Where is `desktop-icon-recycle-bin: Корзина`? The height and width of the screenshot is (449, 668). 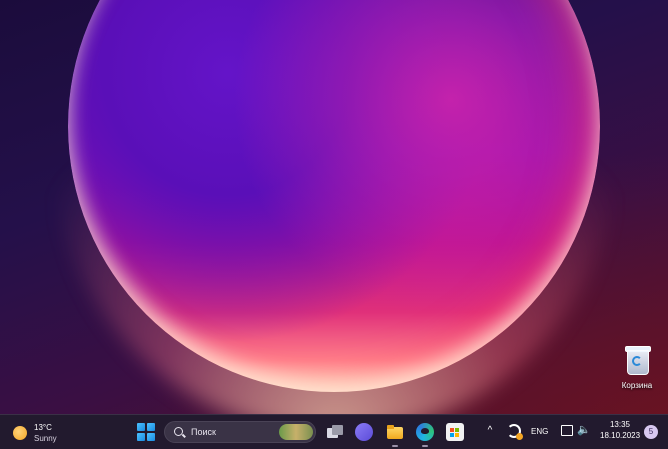 desktop-icon-recycle-bin: Корзина is located at coordinates (637, 372).